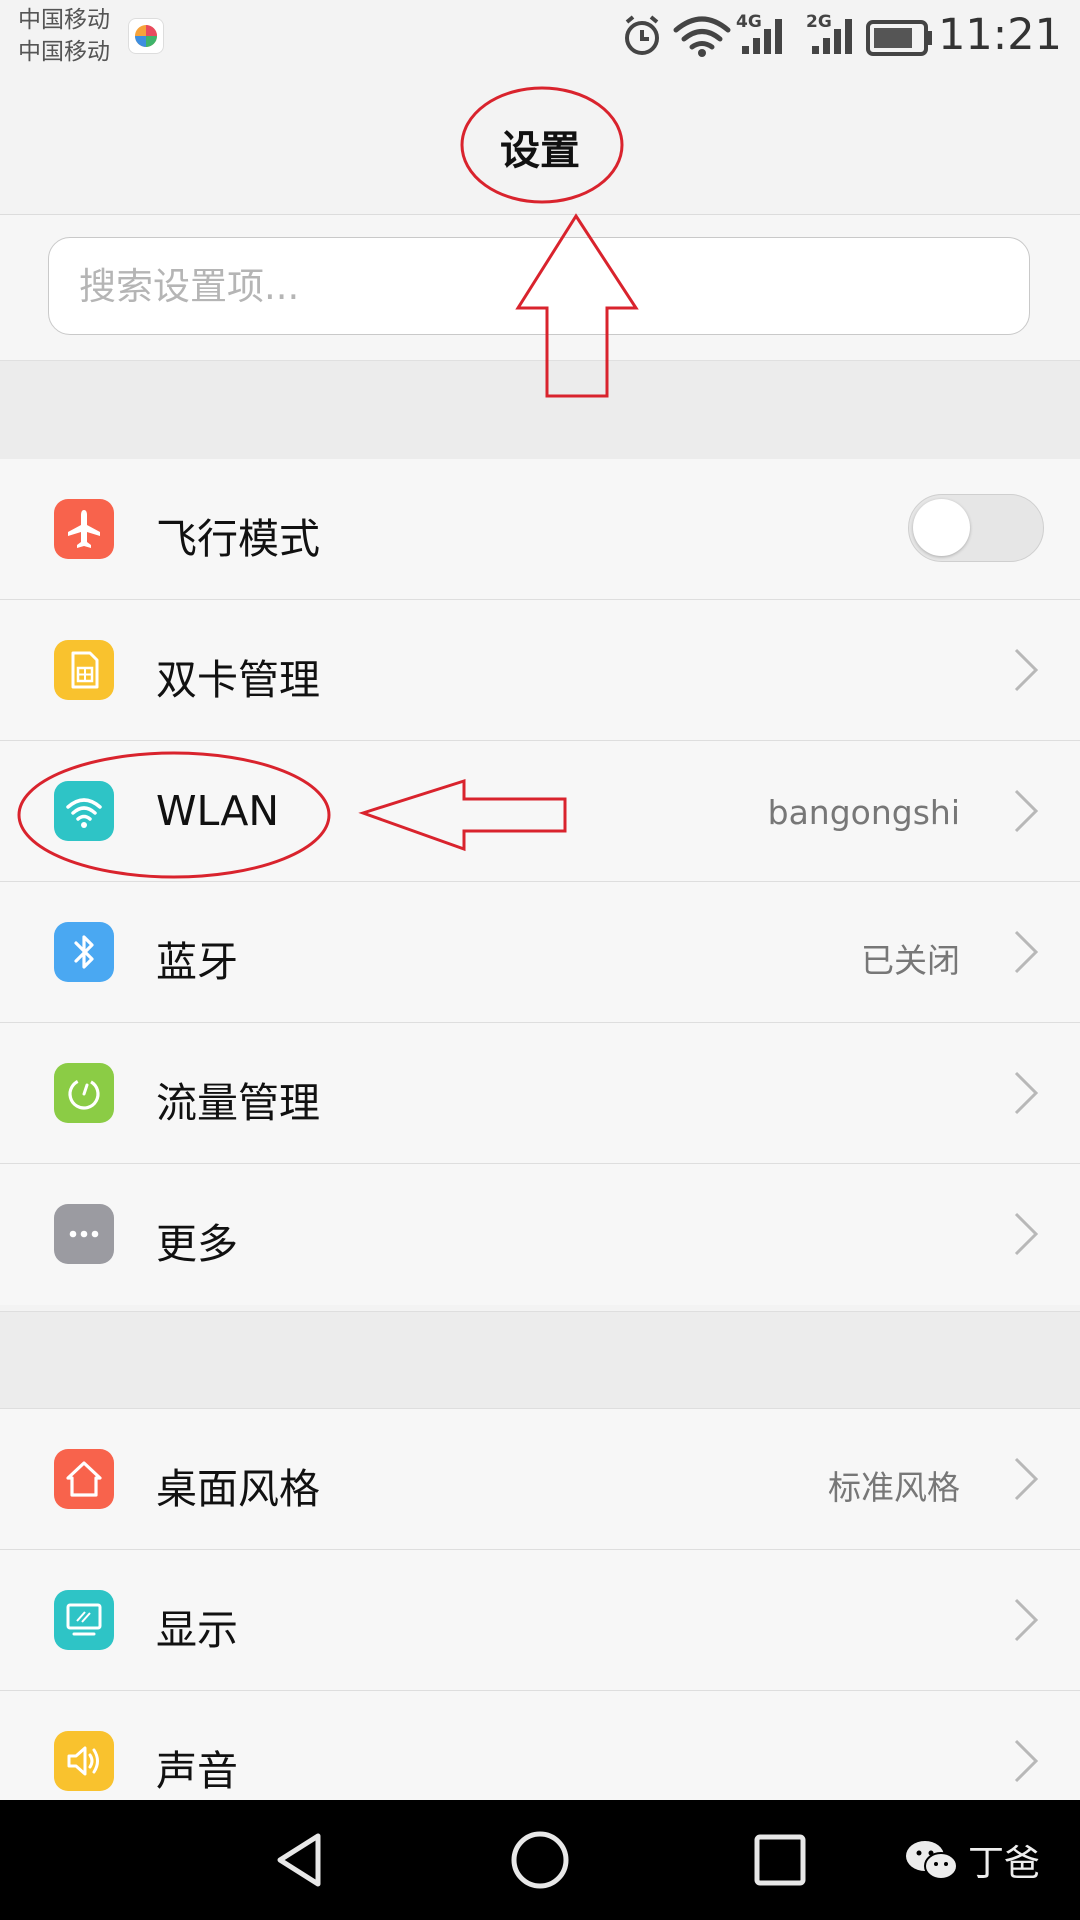 This screenshot has height=1920, width=1080. I want to click on bluetooth-icon, so click(84, 952).